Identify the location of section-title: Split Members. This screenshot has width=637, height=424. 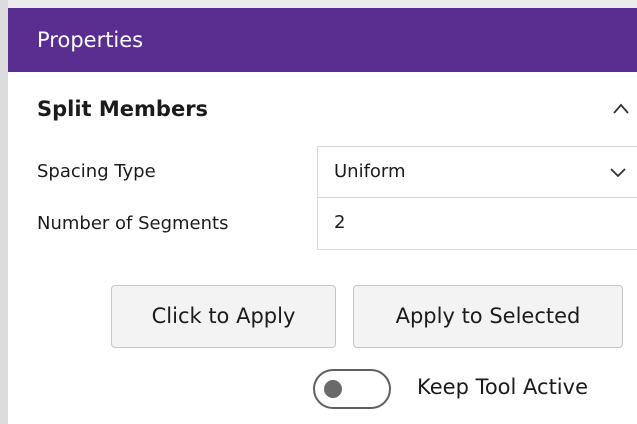
(123, 109).